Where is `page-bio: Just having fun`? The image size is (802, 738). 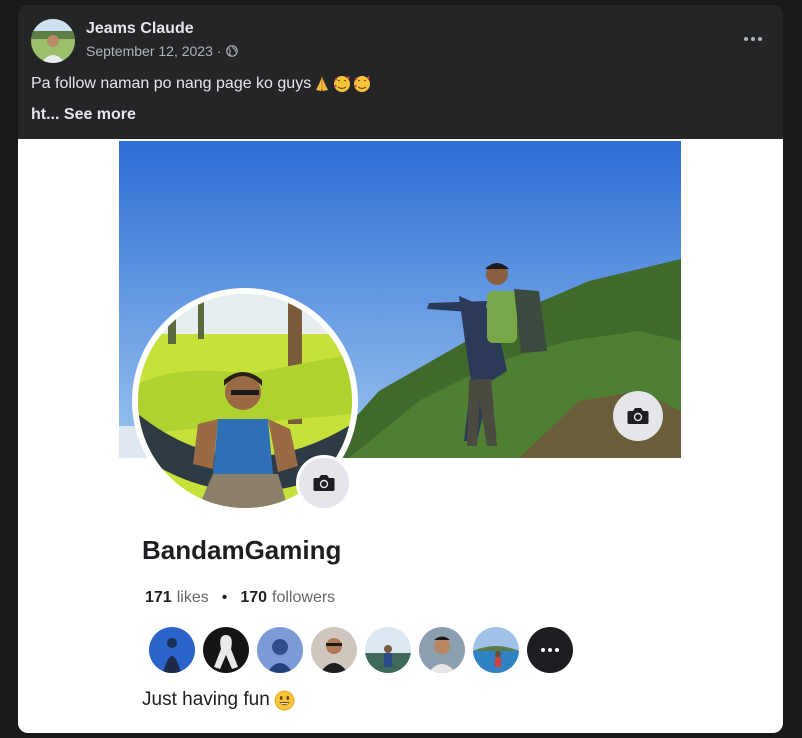 page-bio: Just having fun is located at coordinates (218, 700).